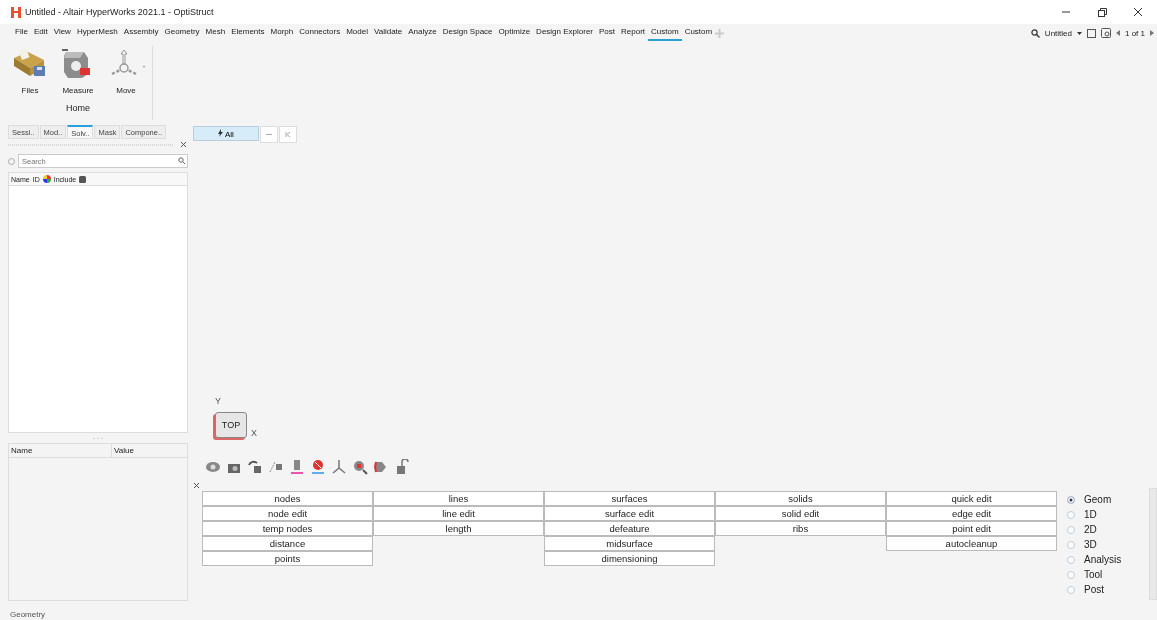 This screenshot has height=620, width=1157. Describe the element at coordinates (287, 528) in the screenshot. I see `panel-button: temp nodes` at that location.